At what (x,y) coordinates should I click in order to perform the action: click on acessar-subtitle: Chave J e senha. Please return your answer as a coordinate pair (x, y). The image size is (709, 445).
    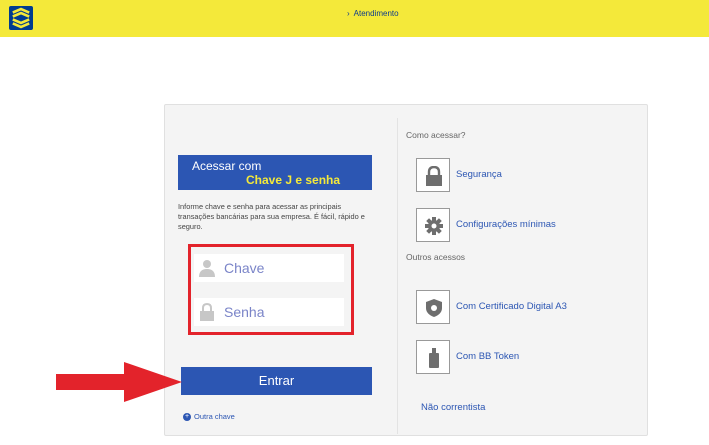
    Looking at the image, I should click on (293, 180).